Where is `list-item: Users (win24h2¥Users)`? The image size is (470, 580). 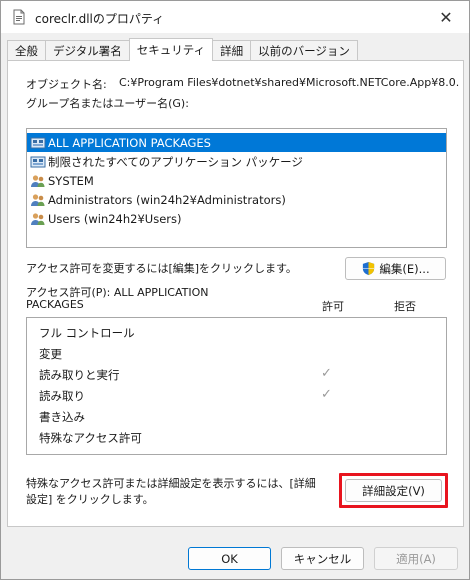
list-item: Users (win24h2¥Users) is located at coordinates (104, 218).